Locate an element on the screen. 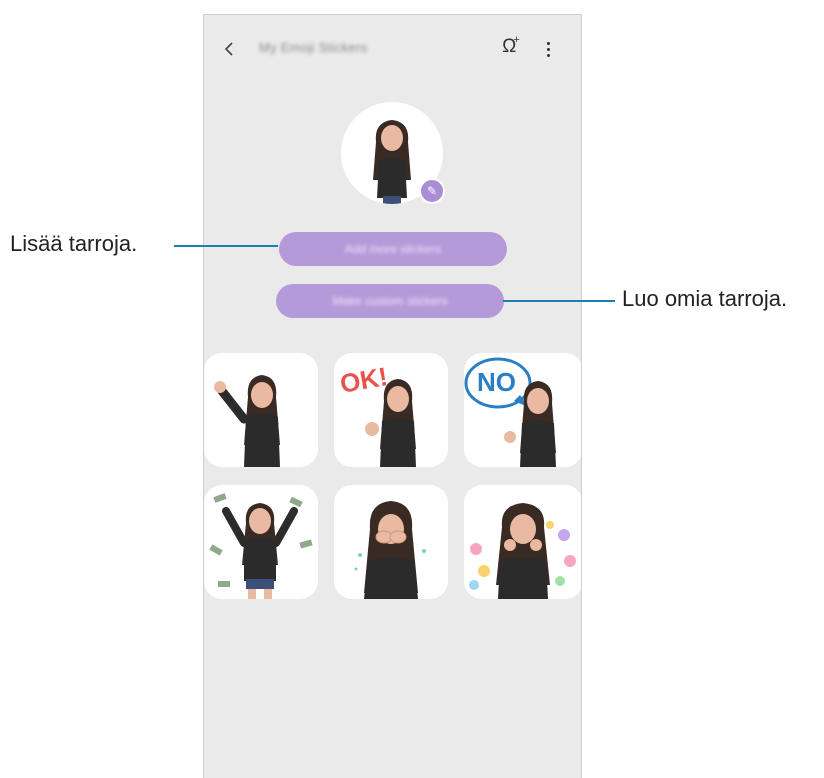 The height and width of the screenshot is (778, 824). callout-line-left is located at coordinates (226, 246).